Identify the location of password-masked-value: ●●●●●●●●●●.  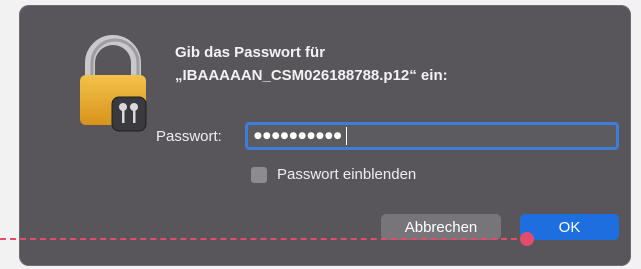
(298, 136).